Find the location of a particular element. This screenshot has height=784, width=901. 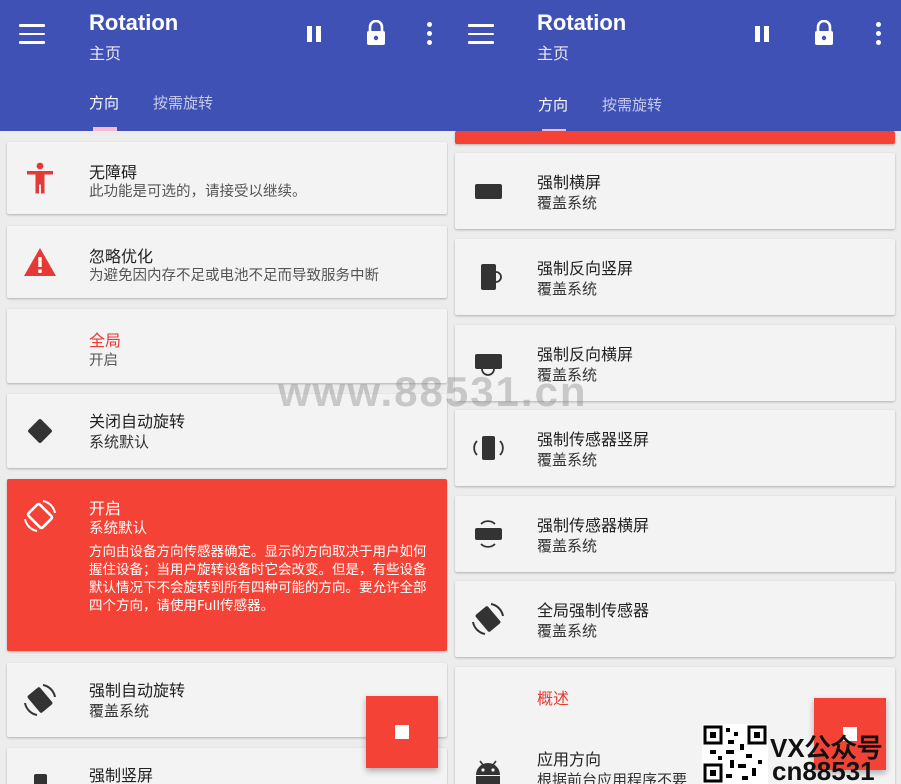

card-title: 全局 is located at coordinates (105, 340).